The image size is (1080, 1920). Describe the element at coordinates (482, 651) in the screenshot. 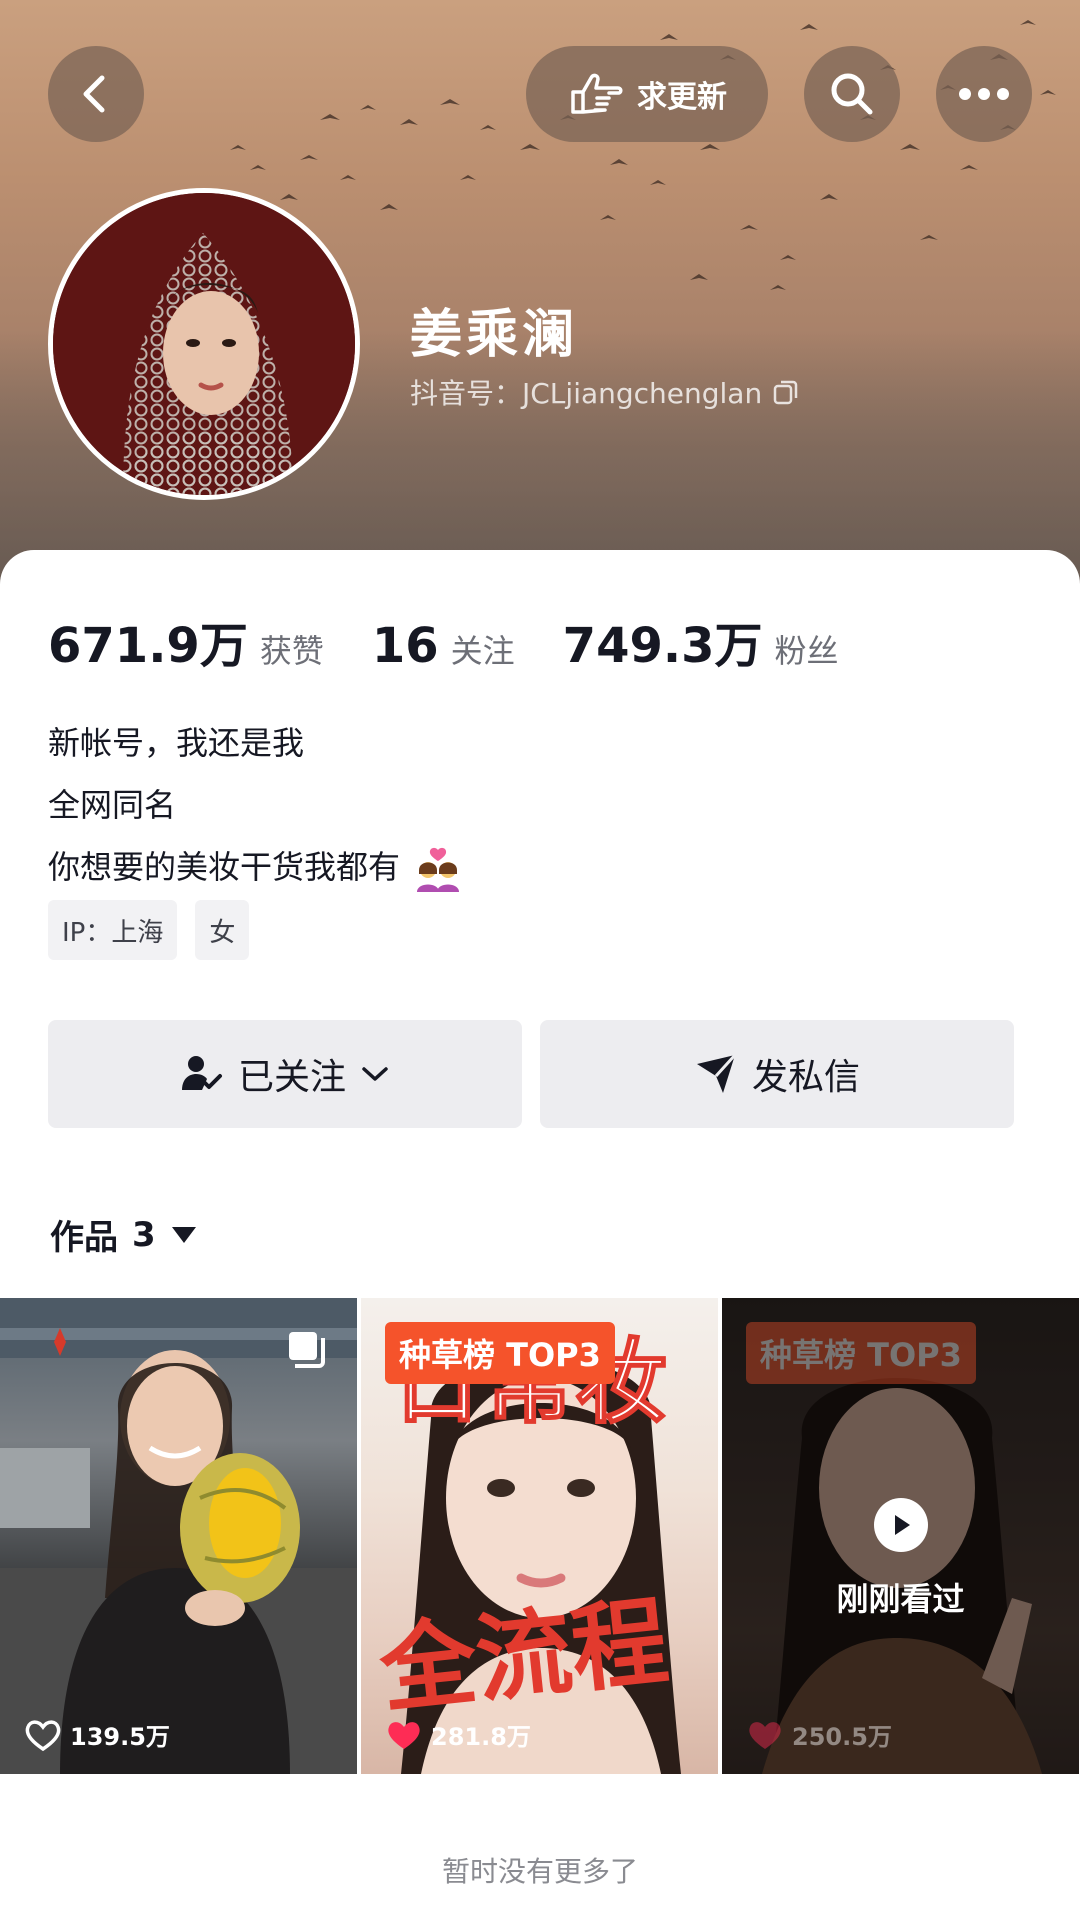

I see `stat-following-label: 关注` at that location.